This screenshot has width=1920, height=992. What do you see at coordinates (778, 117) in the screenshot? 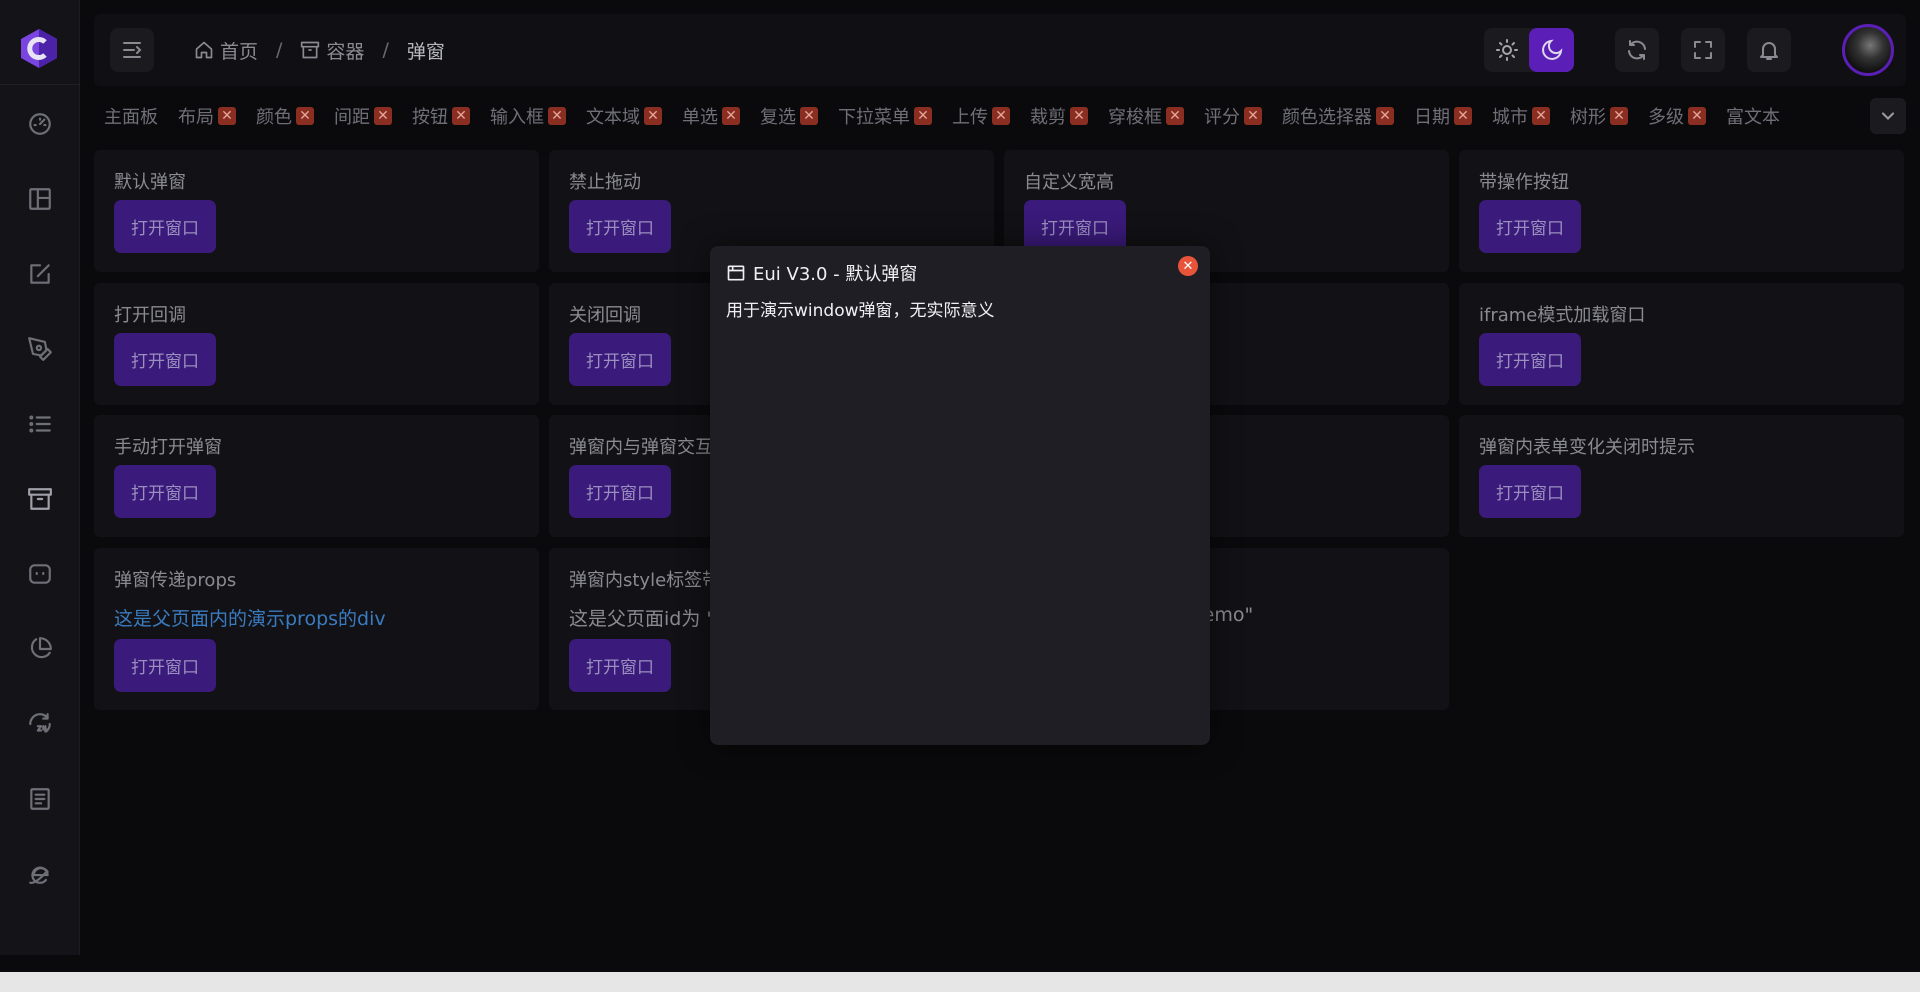
I see `tab-label: 复选` at bounding box center [778, 117].